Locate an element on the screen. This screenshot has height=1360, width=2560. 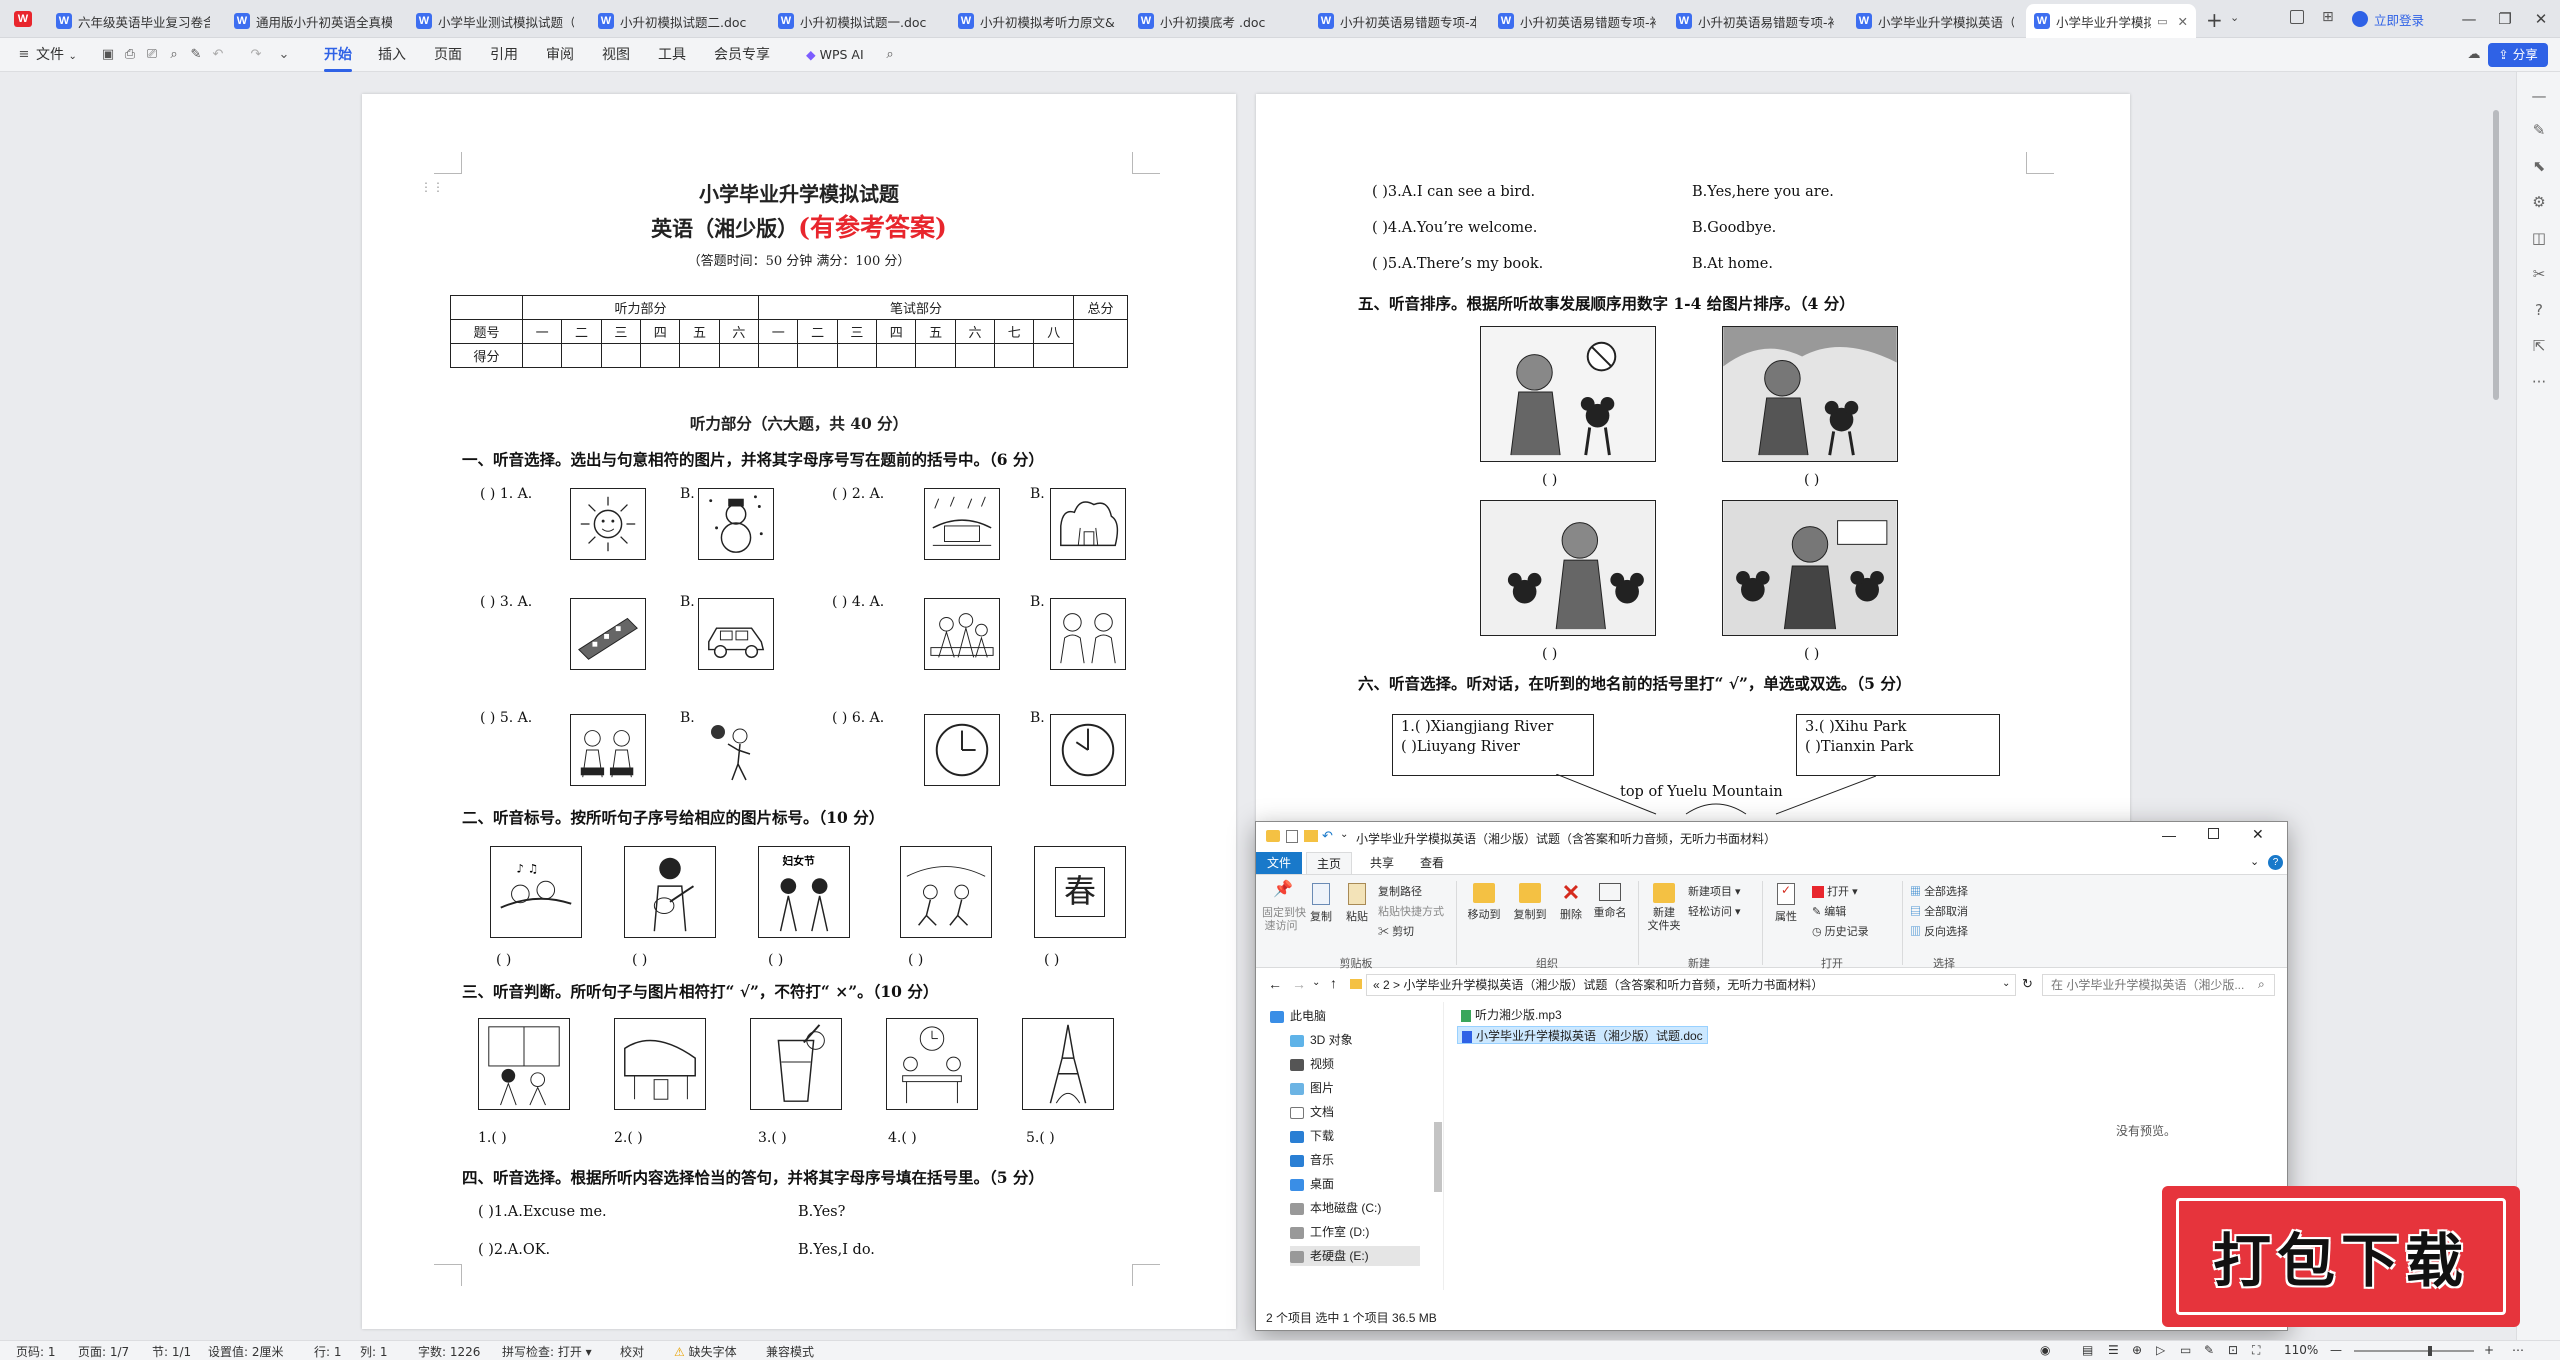
tab-doc-8: W 小升初英语易错题专项-本 is located at coordinates (1397, 21).